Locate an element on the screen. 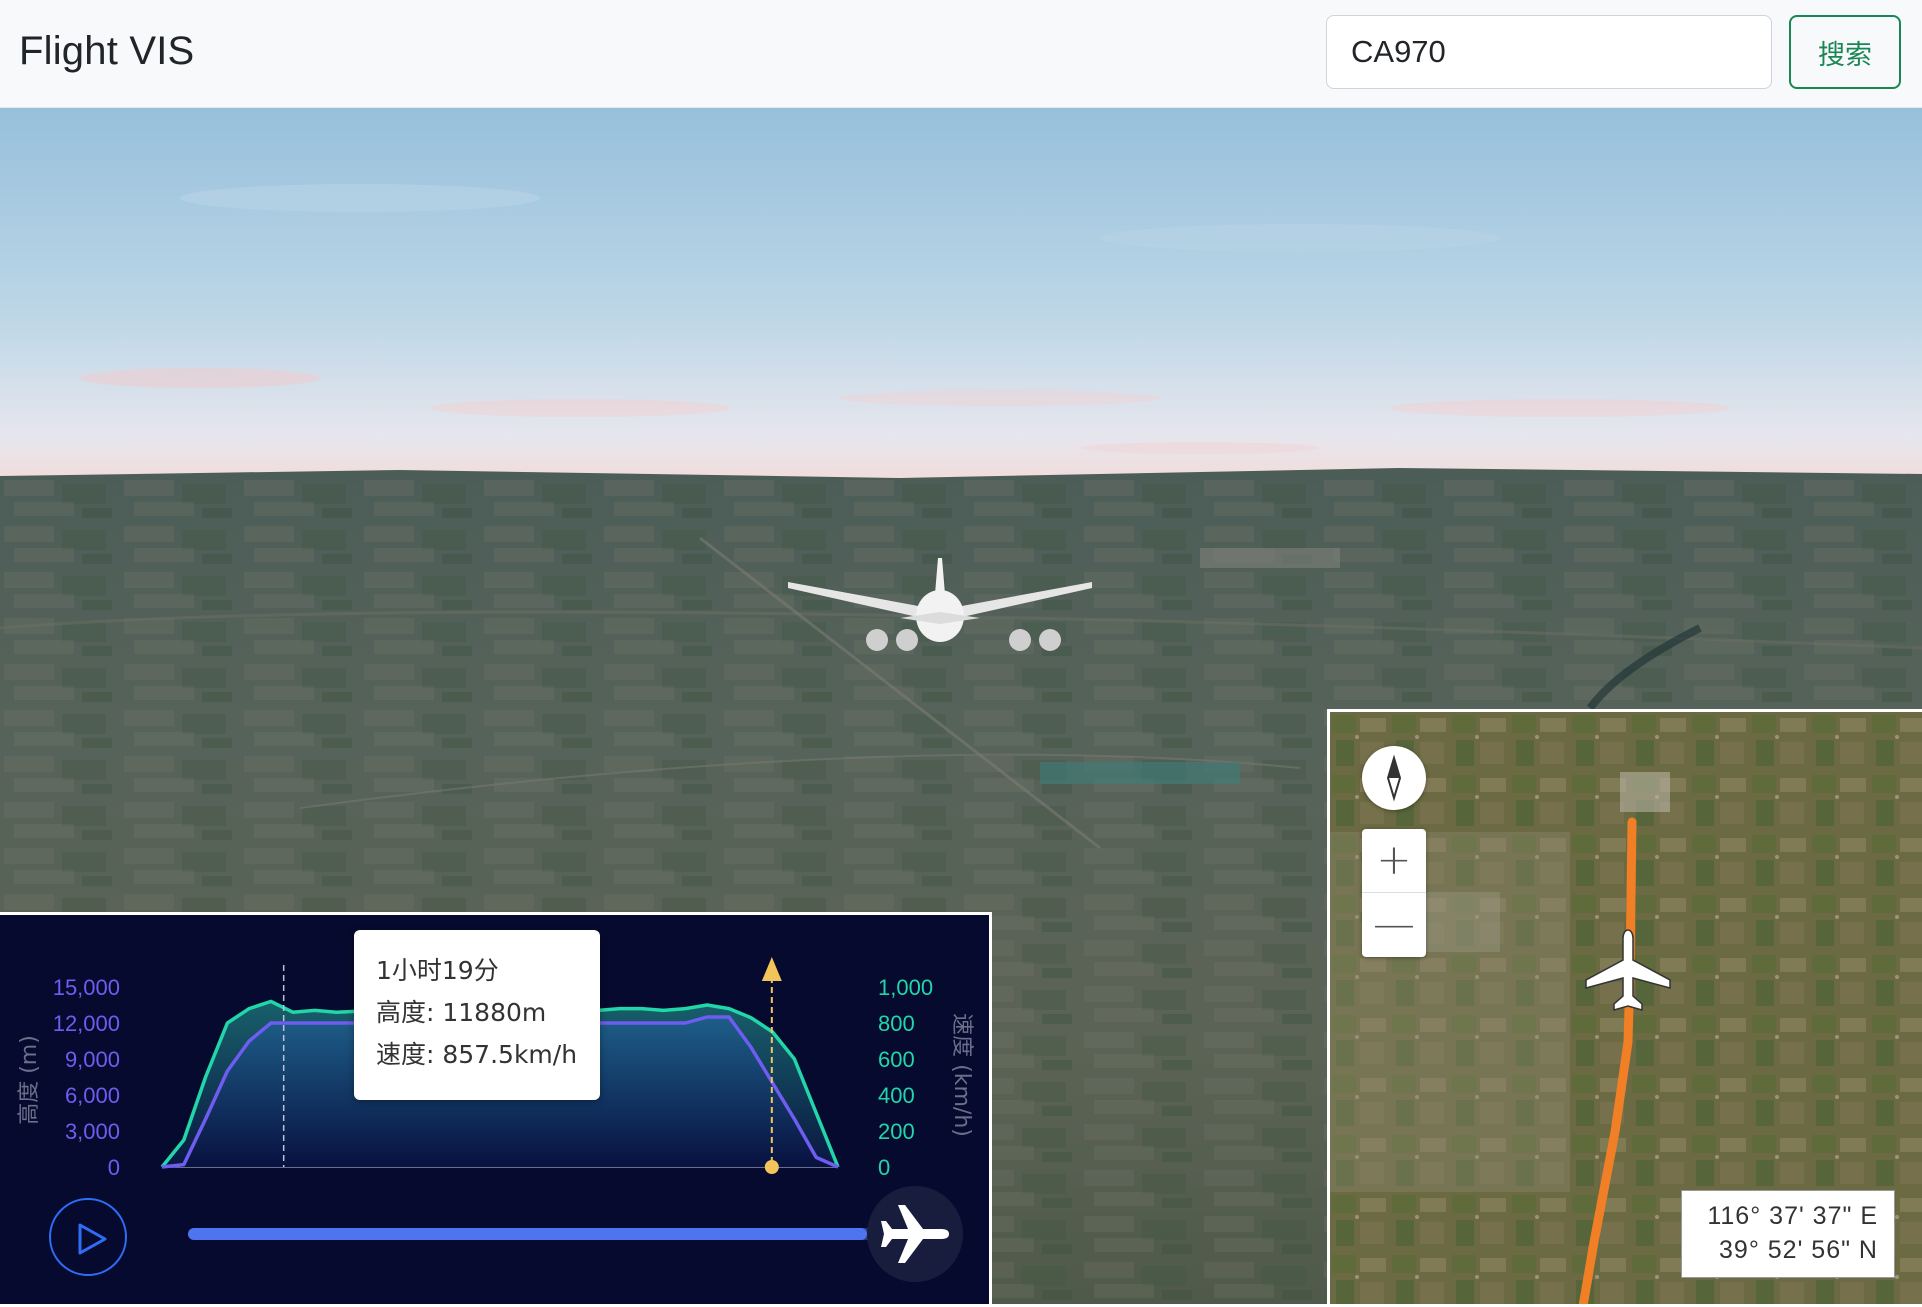 This screenshot has width=1922, height=1307. chart-tooltip: 1小时19分 高度: 11880m 速度: 857.5km/h is located at coordinates (477, 1015).